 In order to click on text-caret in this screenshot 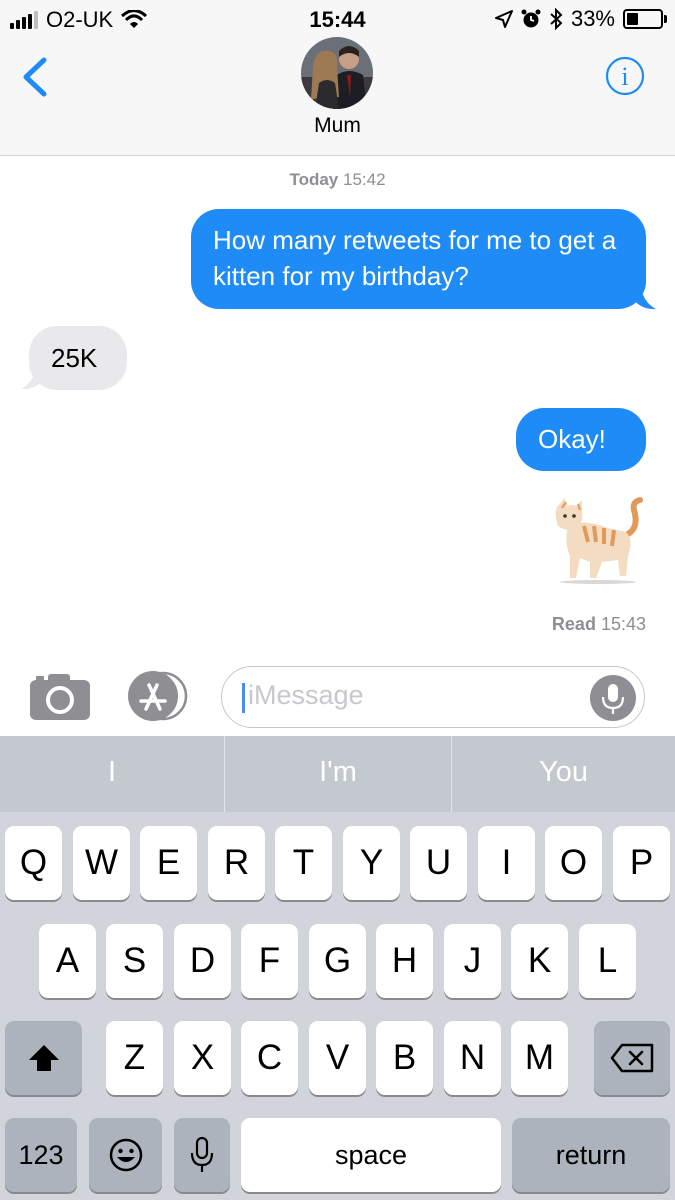, I will do `click(243, 698)`.